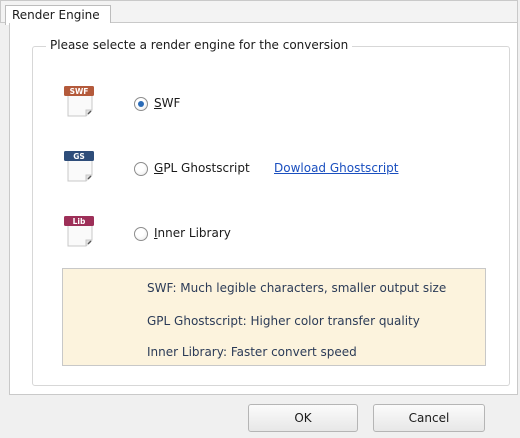 Image resolution: width=520 pixels, height=438 pixels. I want to click on library-icon-text: Lib, so click(79, 221).